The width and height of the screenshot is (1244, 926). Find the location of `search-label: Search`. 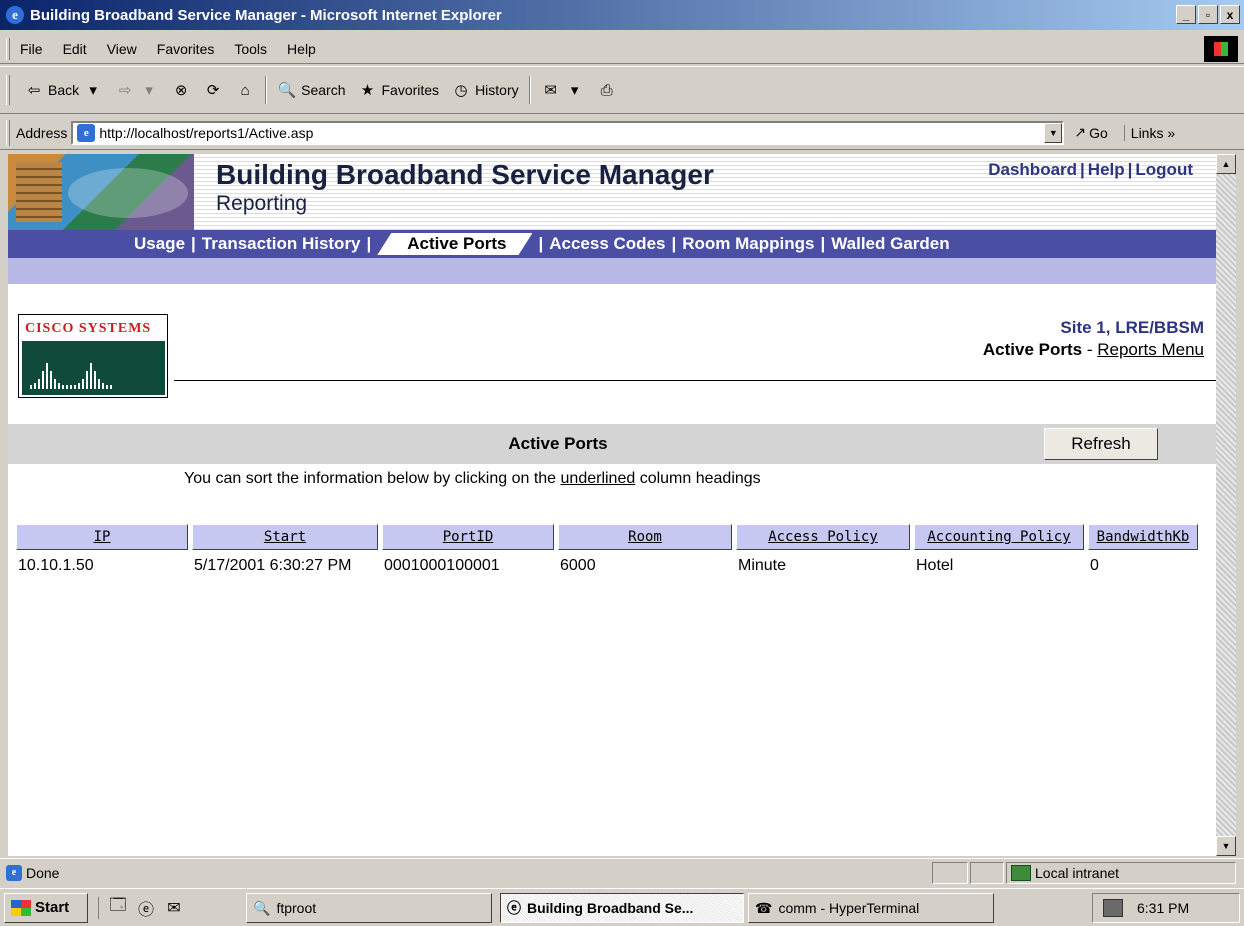

search-label: Search is located at coordinates (323, 90).